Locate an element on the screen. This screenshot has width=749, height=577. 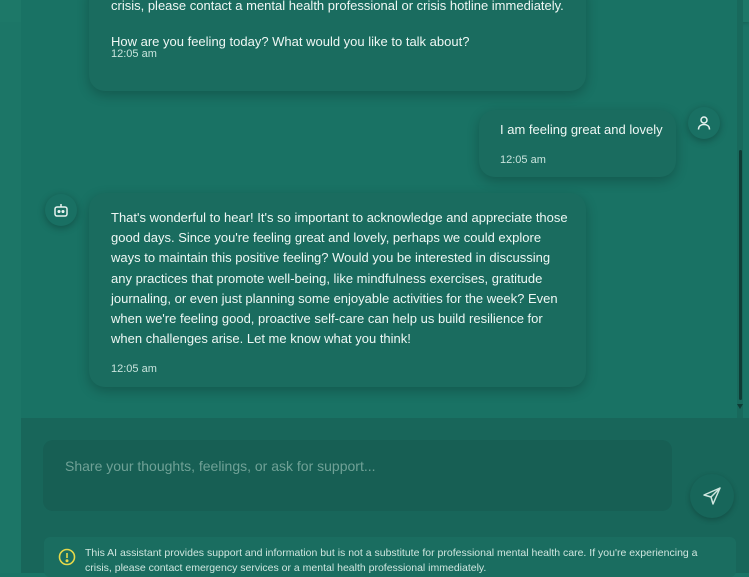
send-icon is located at coordinates (712, 496).